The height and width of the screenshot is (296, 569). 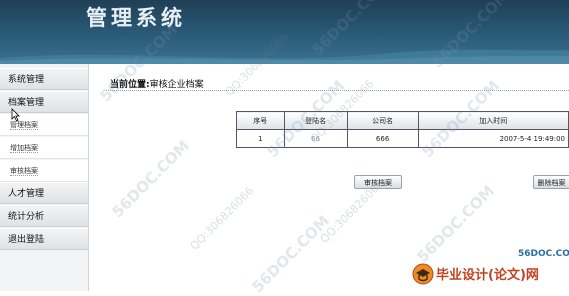 I want to click on submenu-review-archive: 审核档案, so click(x=44, y=171).